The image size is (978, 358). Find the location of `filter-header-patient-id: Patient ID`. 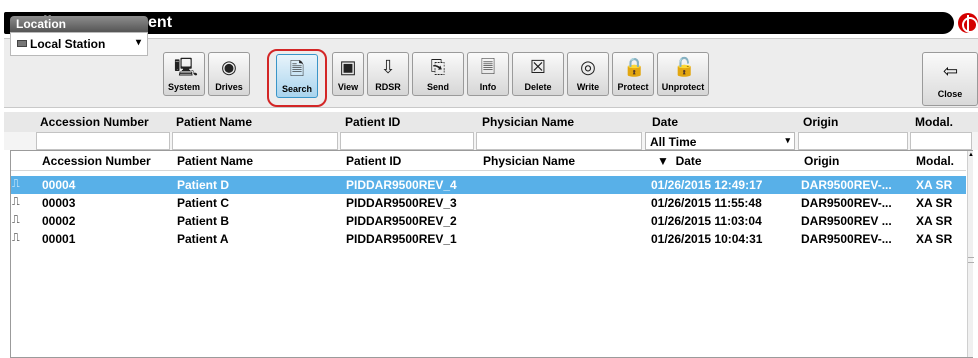

filter-header-patient-id: Patient ID is located at coordinates (373, 122).